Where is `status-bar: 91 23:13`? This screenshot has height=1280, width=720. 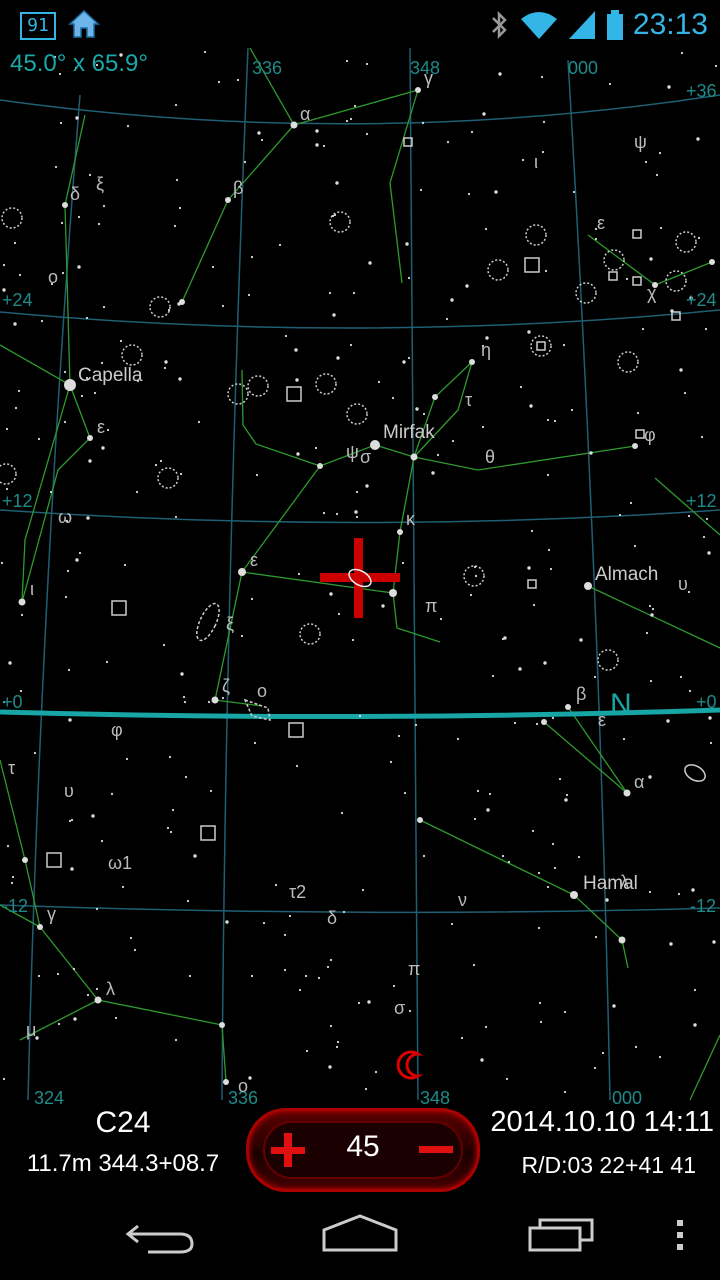
status-bar: 91 23:13 is located at coordinates (360, 25).